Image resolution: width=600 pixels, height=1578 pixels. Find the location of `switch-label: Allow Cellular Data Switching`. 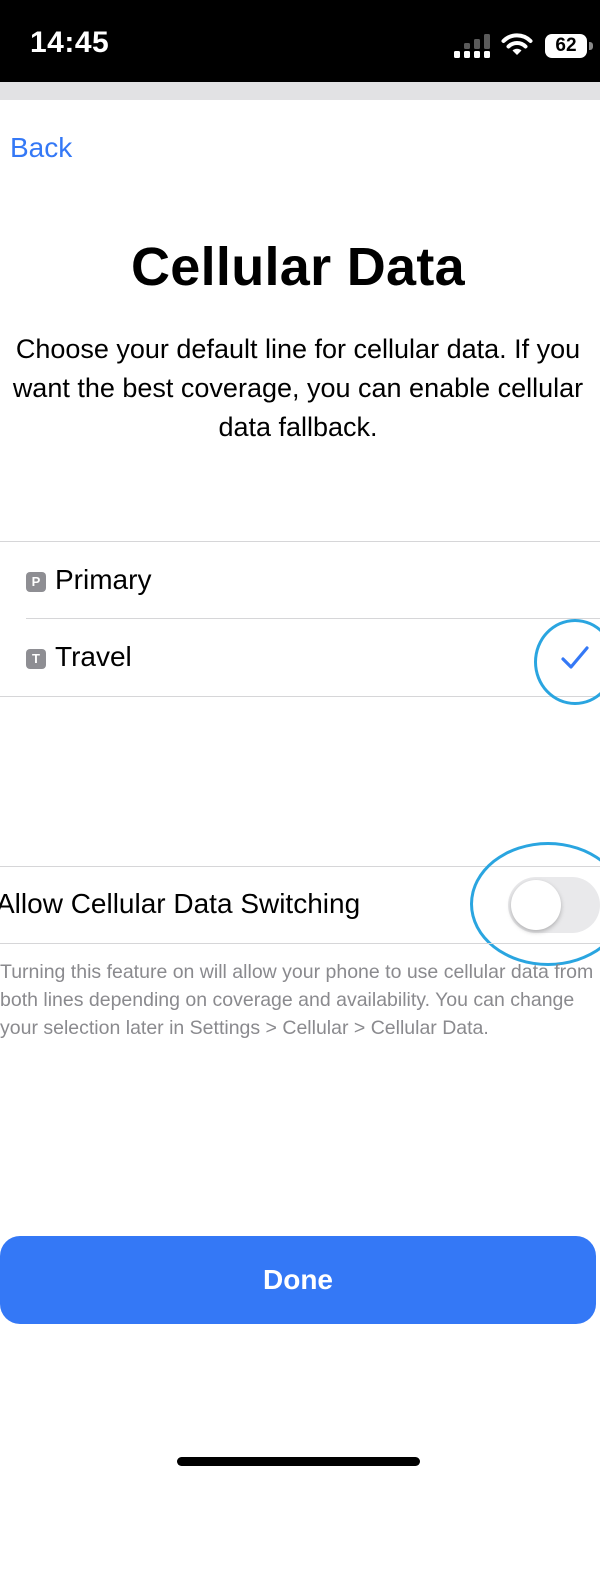

switch-label: Allow Cellular Data Switching is located at coordinates (180, 903).